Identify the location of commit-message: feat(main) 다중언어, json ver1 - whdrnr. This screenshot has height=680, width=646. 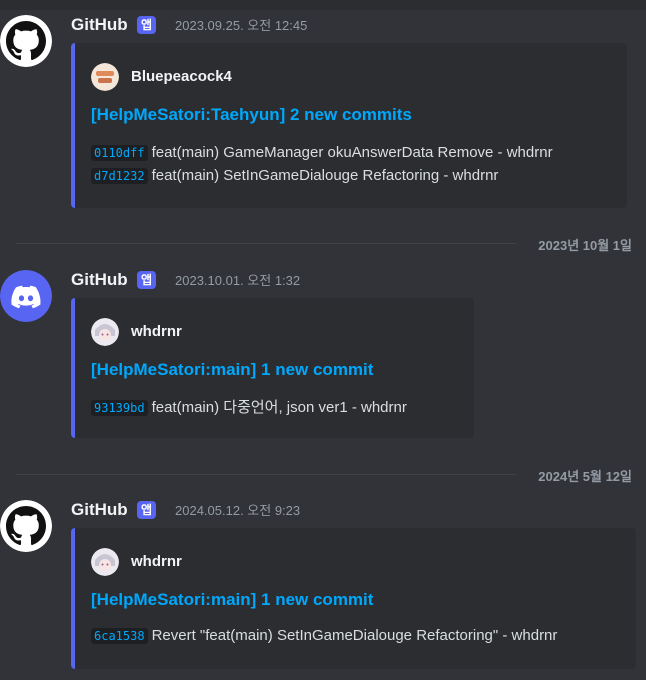
(279, 407).